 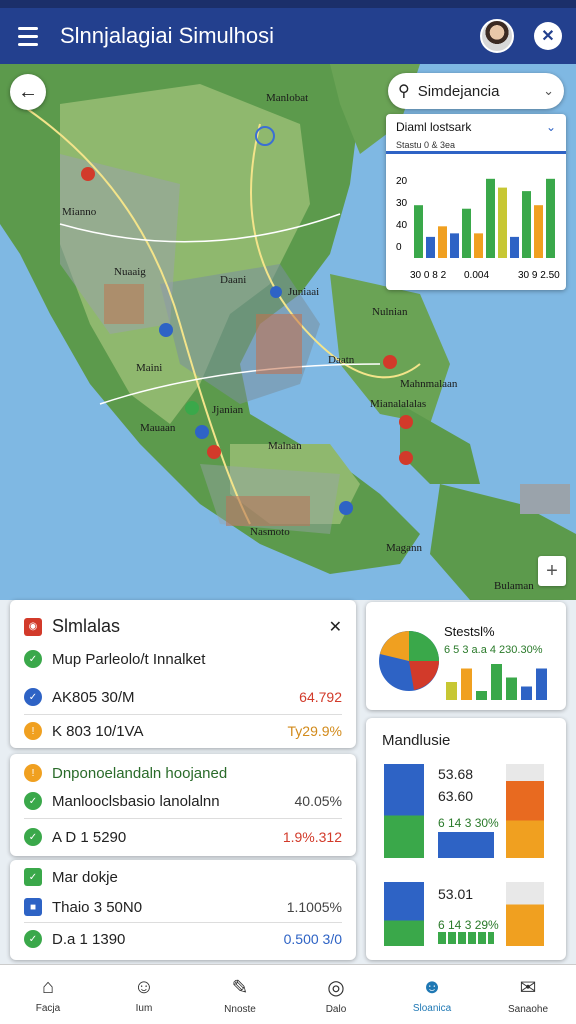 I want to click on arrow-left-icon: ←, so click(x=28, y=91).